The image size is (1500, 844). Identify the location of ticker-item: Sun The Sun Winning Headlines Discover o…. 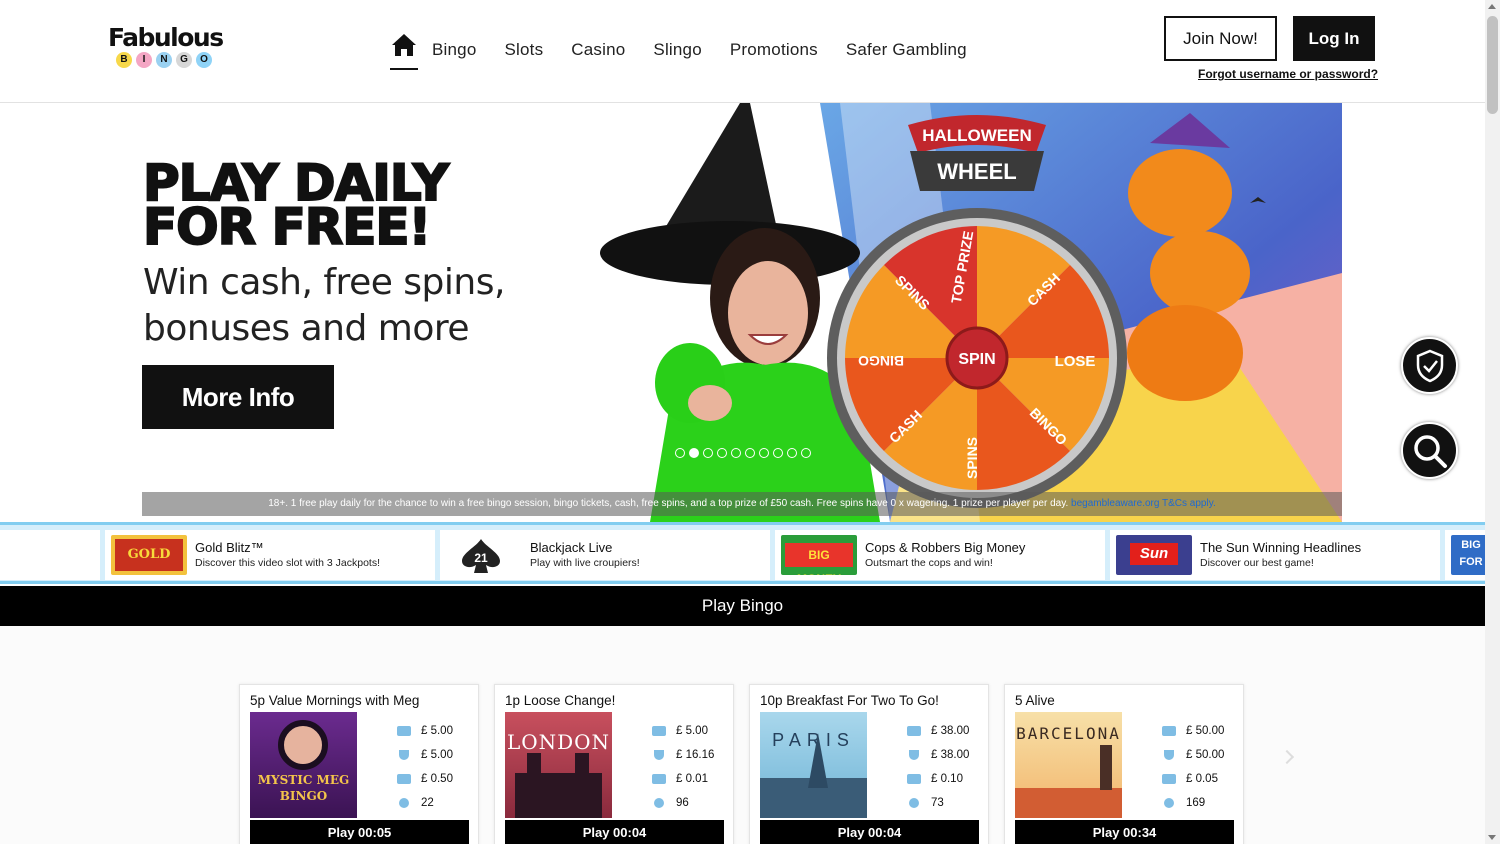
(1275, 555).